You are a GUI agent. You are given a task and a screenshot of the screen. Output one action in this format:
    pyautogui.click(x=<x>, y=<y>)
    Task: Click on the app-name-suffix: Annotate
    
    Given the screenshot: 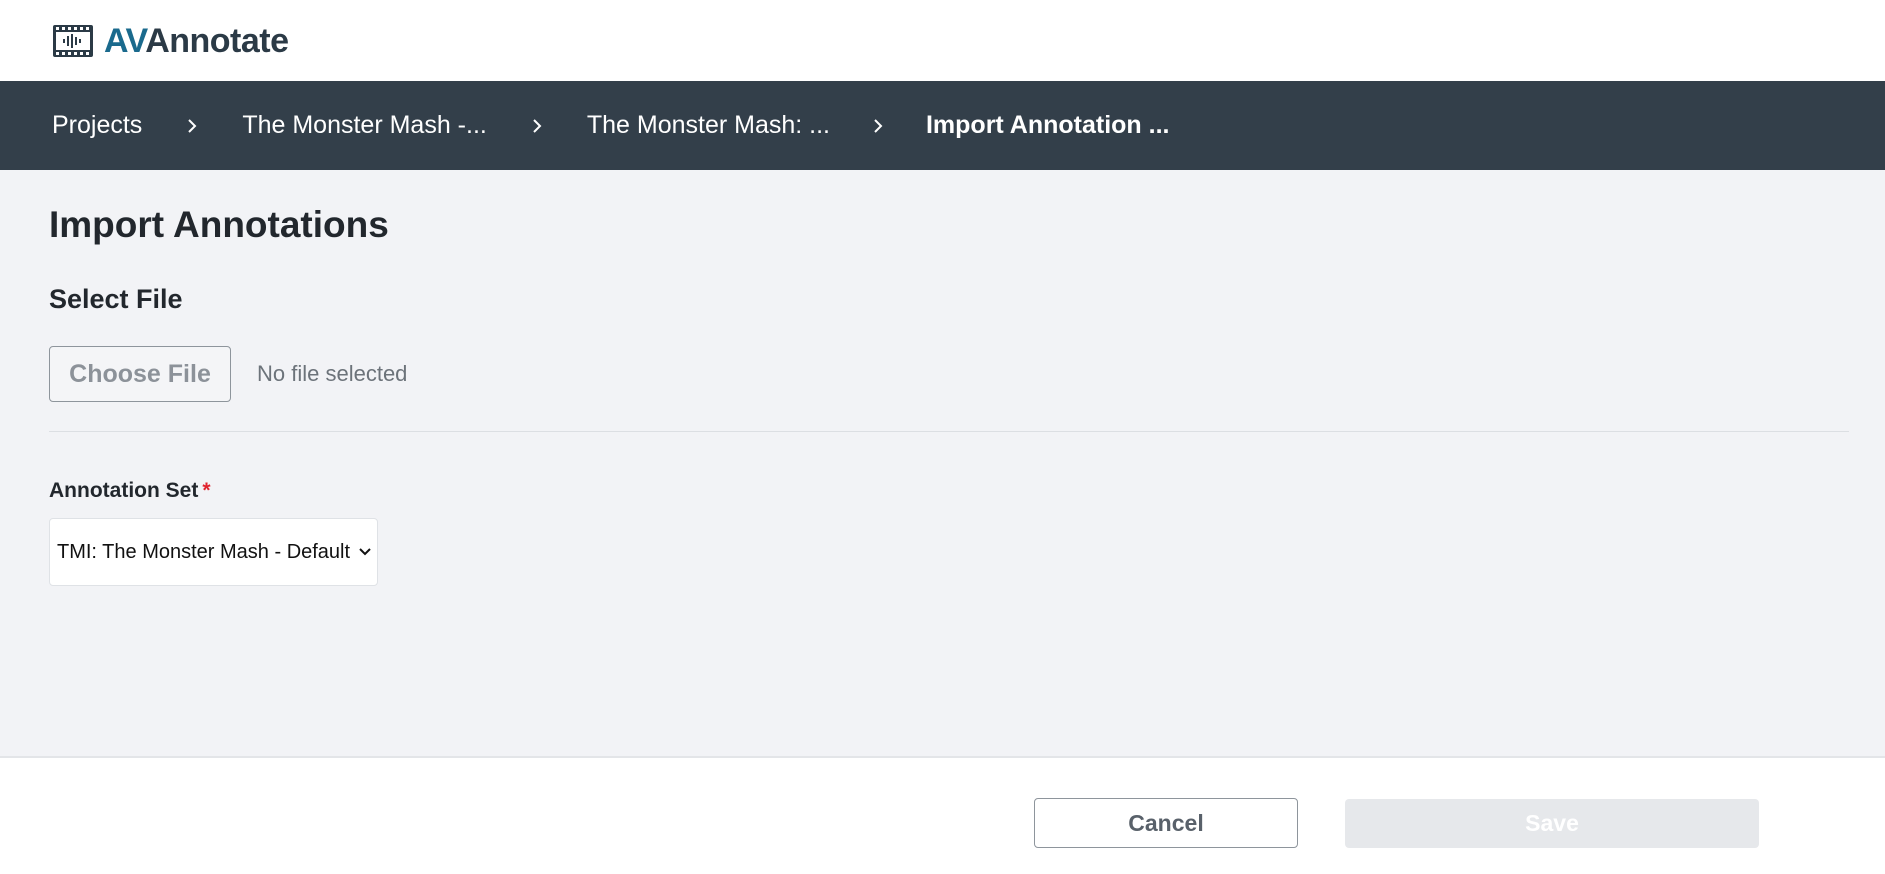 What is the action you would take?
    pyautogui.click(x=217, y=40)
    